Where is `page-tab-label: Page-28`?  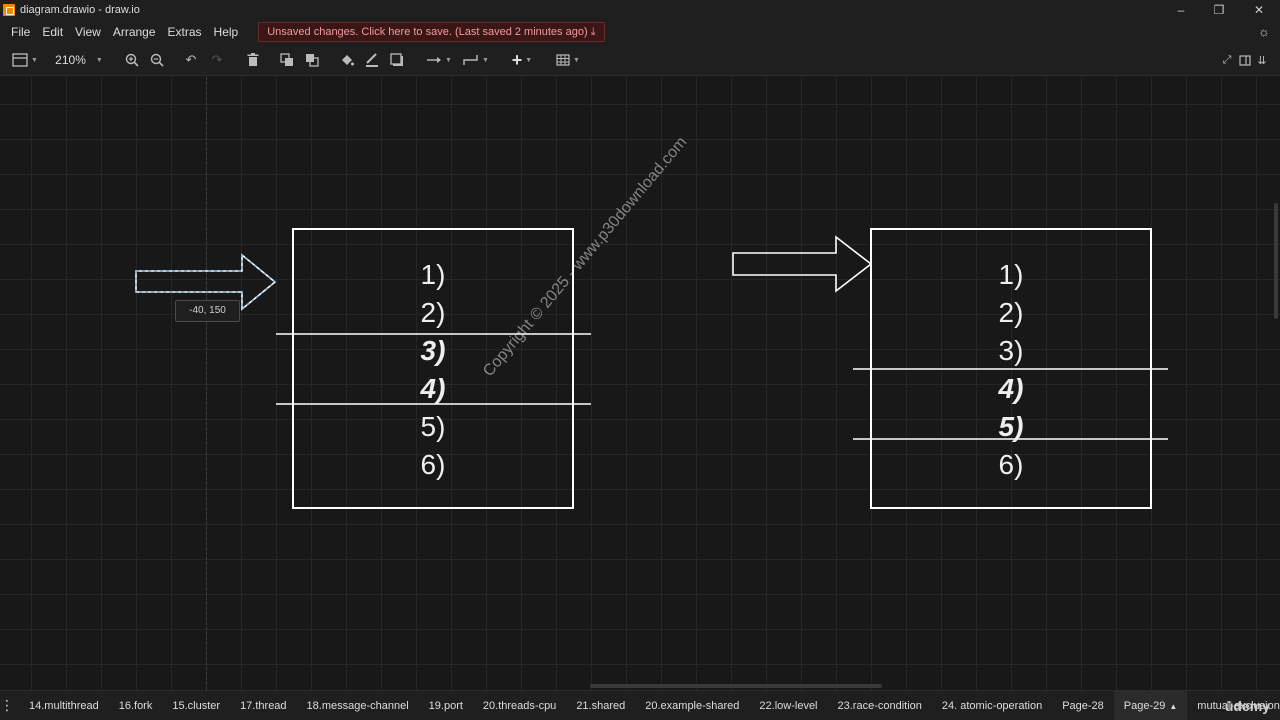 page-tab-label: Page-28 is located at coordinates (1083, 705).